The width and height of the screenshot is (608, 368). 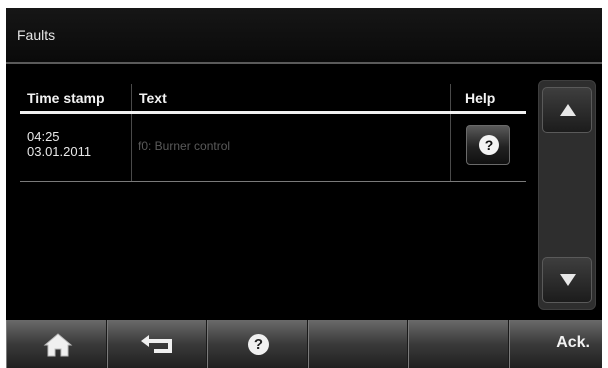 I want to click on arrow-up-icon, so click(x=568, y=110).